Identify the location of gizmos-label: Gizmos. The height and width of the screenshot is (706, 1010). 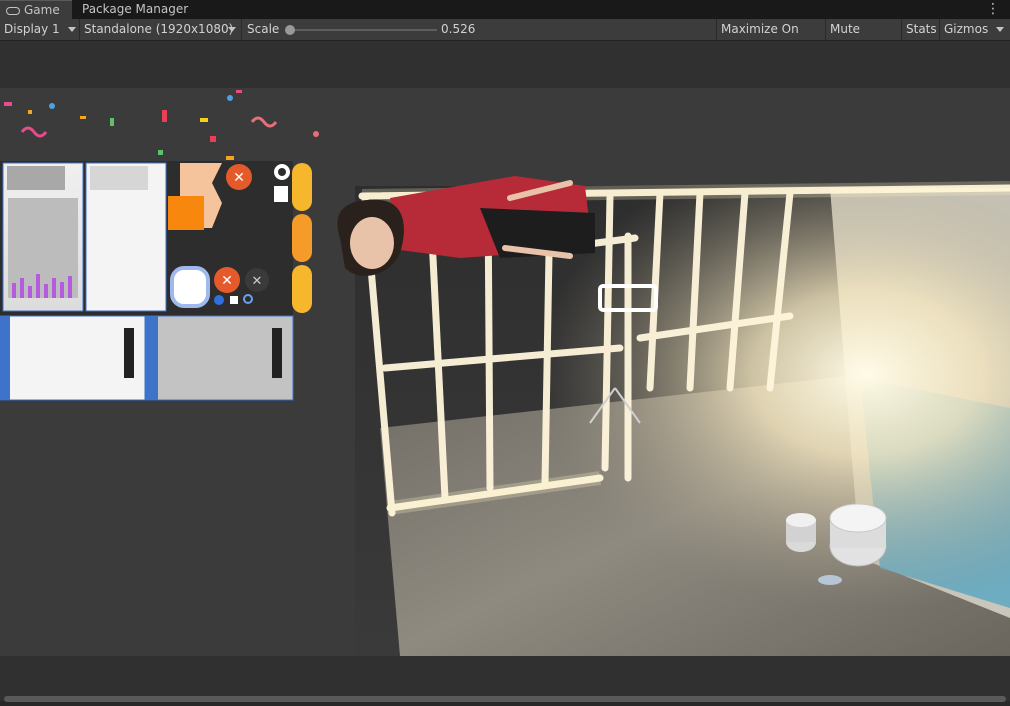
(966, 29).